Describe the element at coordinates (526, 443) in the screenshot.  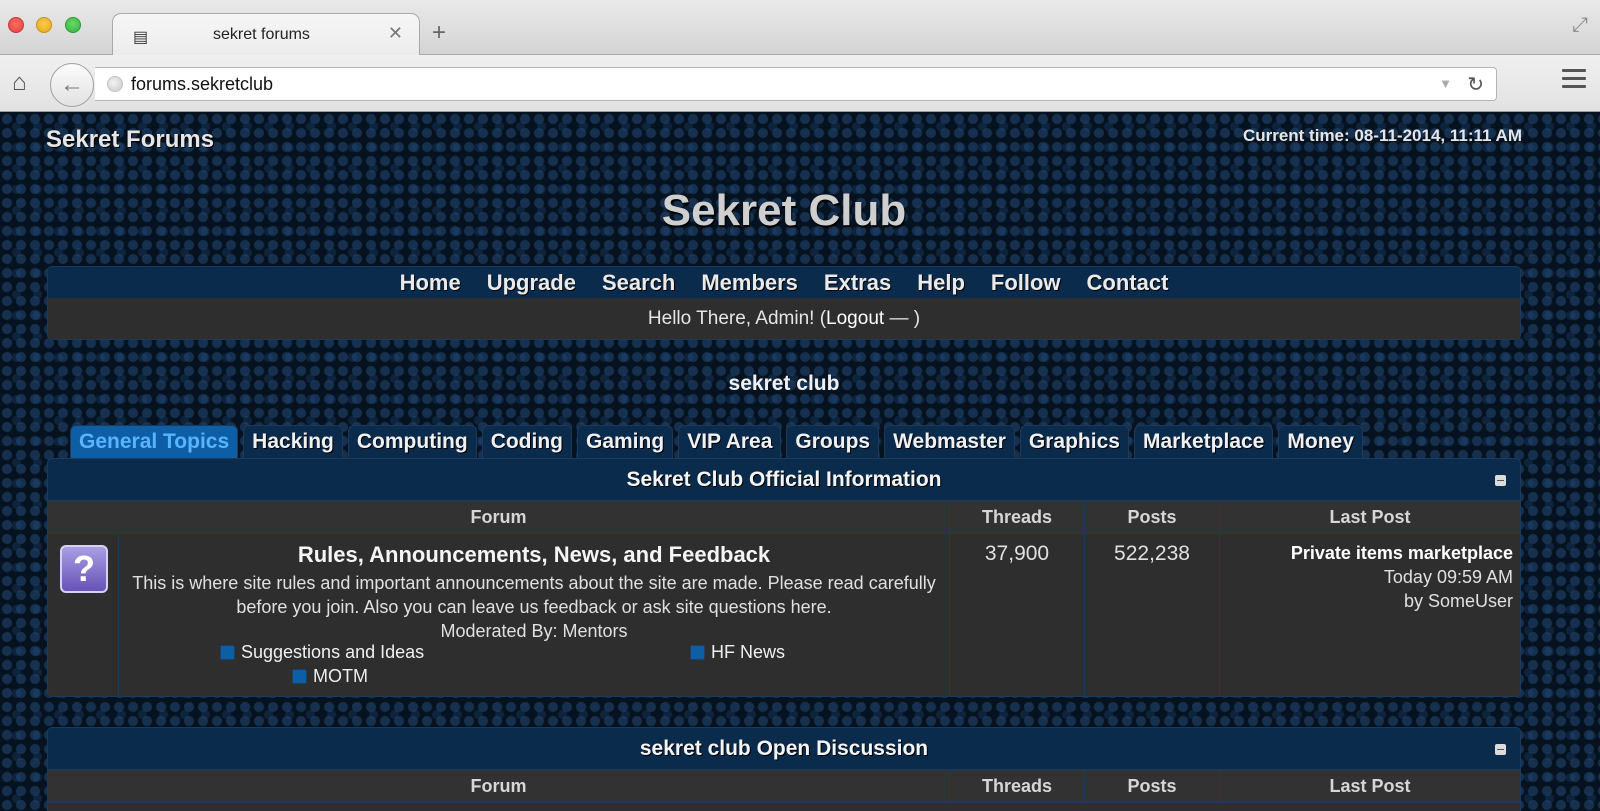
I see `tab-coding: Coding` at that location.